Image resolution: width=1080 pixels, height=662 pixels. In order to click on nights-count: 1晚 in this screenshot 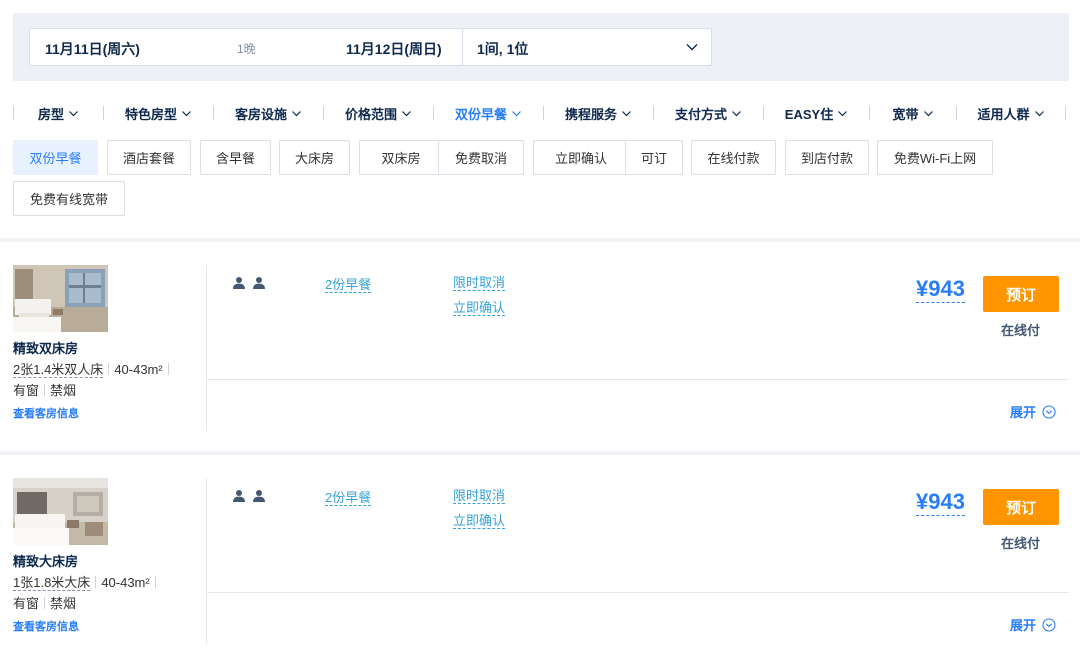, I will do `click(246, 49)`.